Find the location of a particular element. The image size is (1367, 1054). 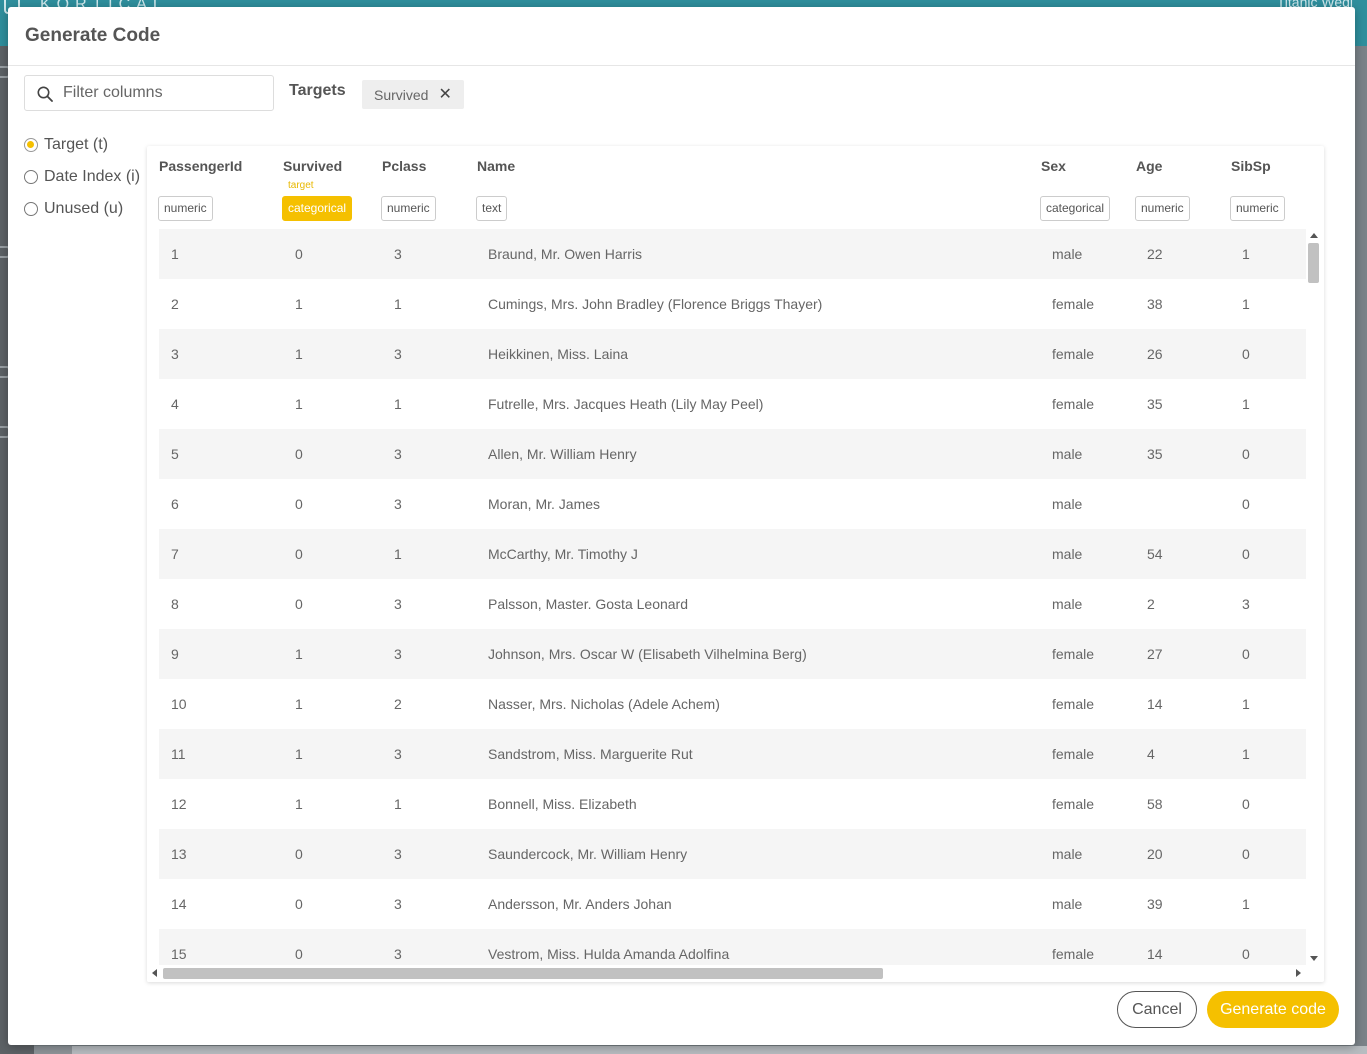

table-cell: 22 is located at coordinates (1155, 254).